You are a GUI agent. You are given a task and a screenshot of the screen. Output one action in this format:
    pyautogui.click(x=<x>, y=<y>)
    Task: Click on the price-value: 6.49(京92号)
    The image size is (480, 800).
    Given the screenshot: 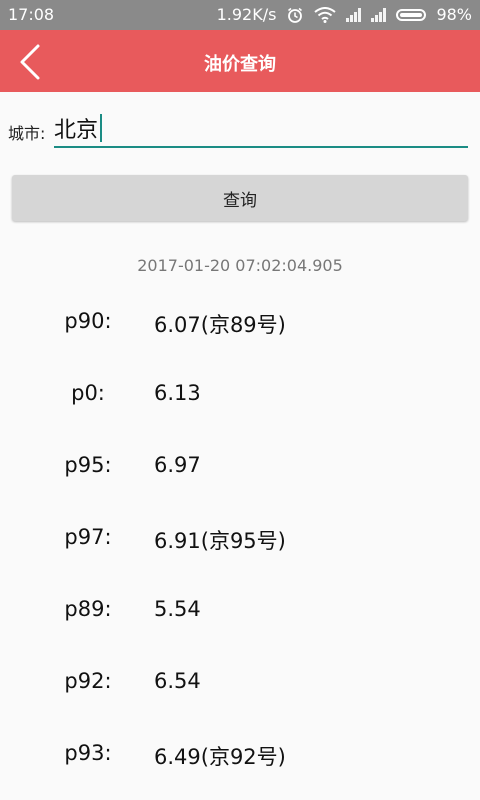 What is the action you would take?
    pyautogui.click(x=220, y=757)
    